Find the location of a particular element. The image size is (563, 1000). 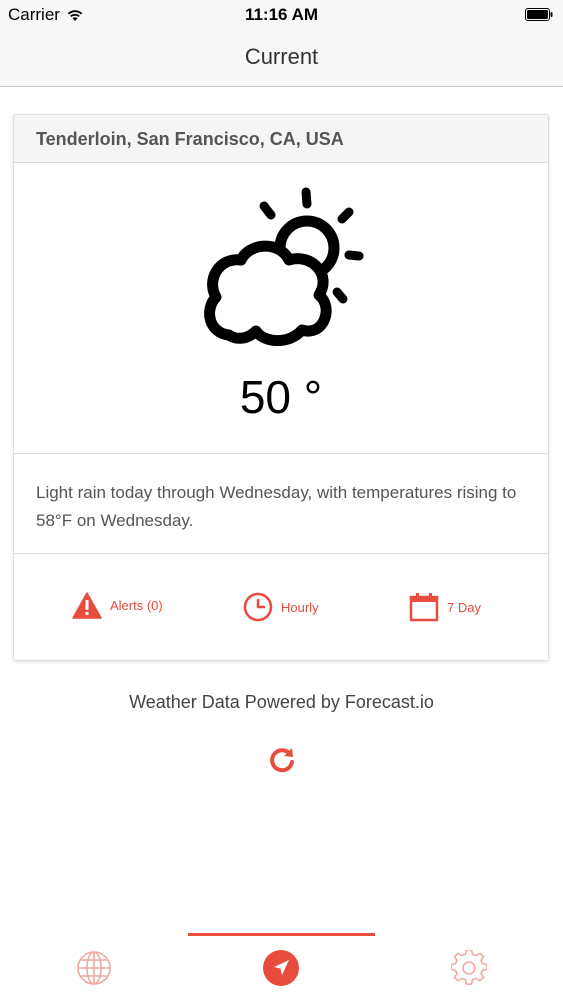

battery-icon is located at coordinates (539, 14).